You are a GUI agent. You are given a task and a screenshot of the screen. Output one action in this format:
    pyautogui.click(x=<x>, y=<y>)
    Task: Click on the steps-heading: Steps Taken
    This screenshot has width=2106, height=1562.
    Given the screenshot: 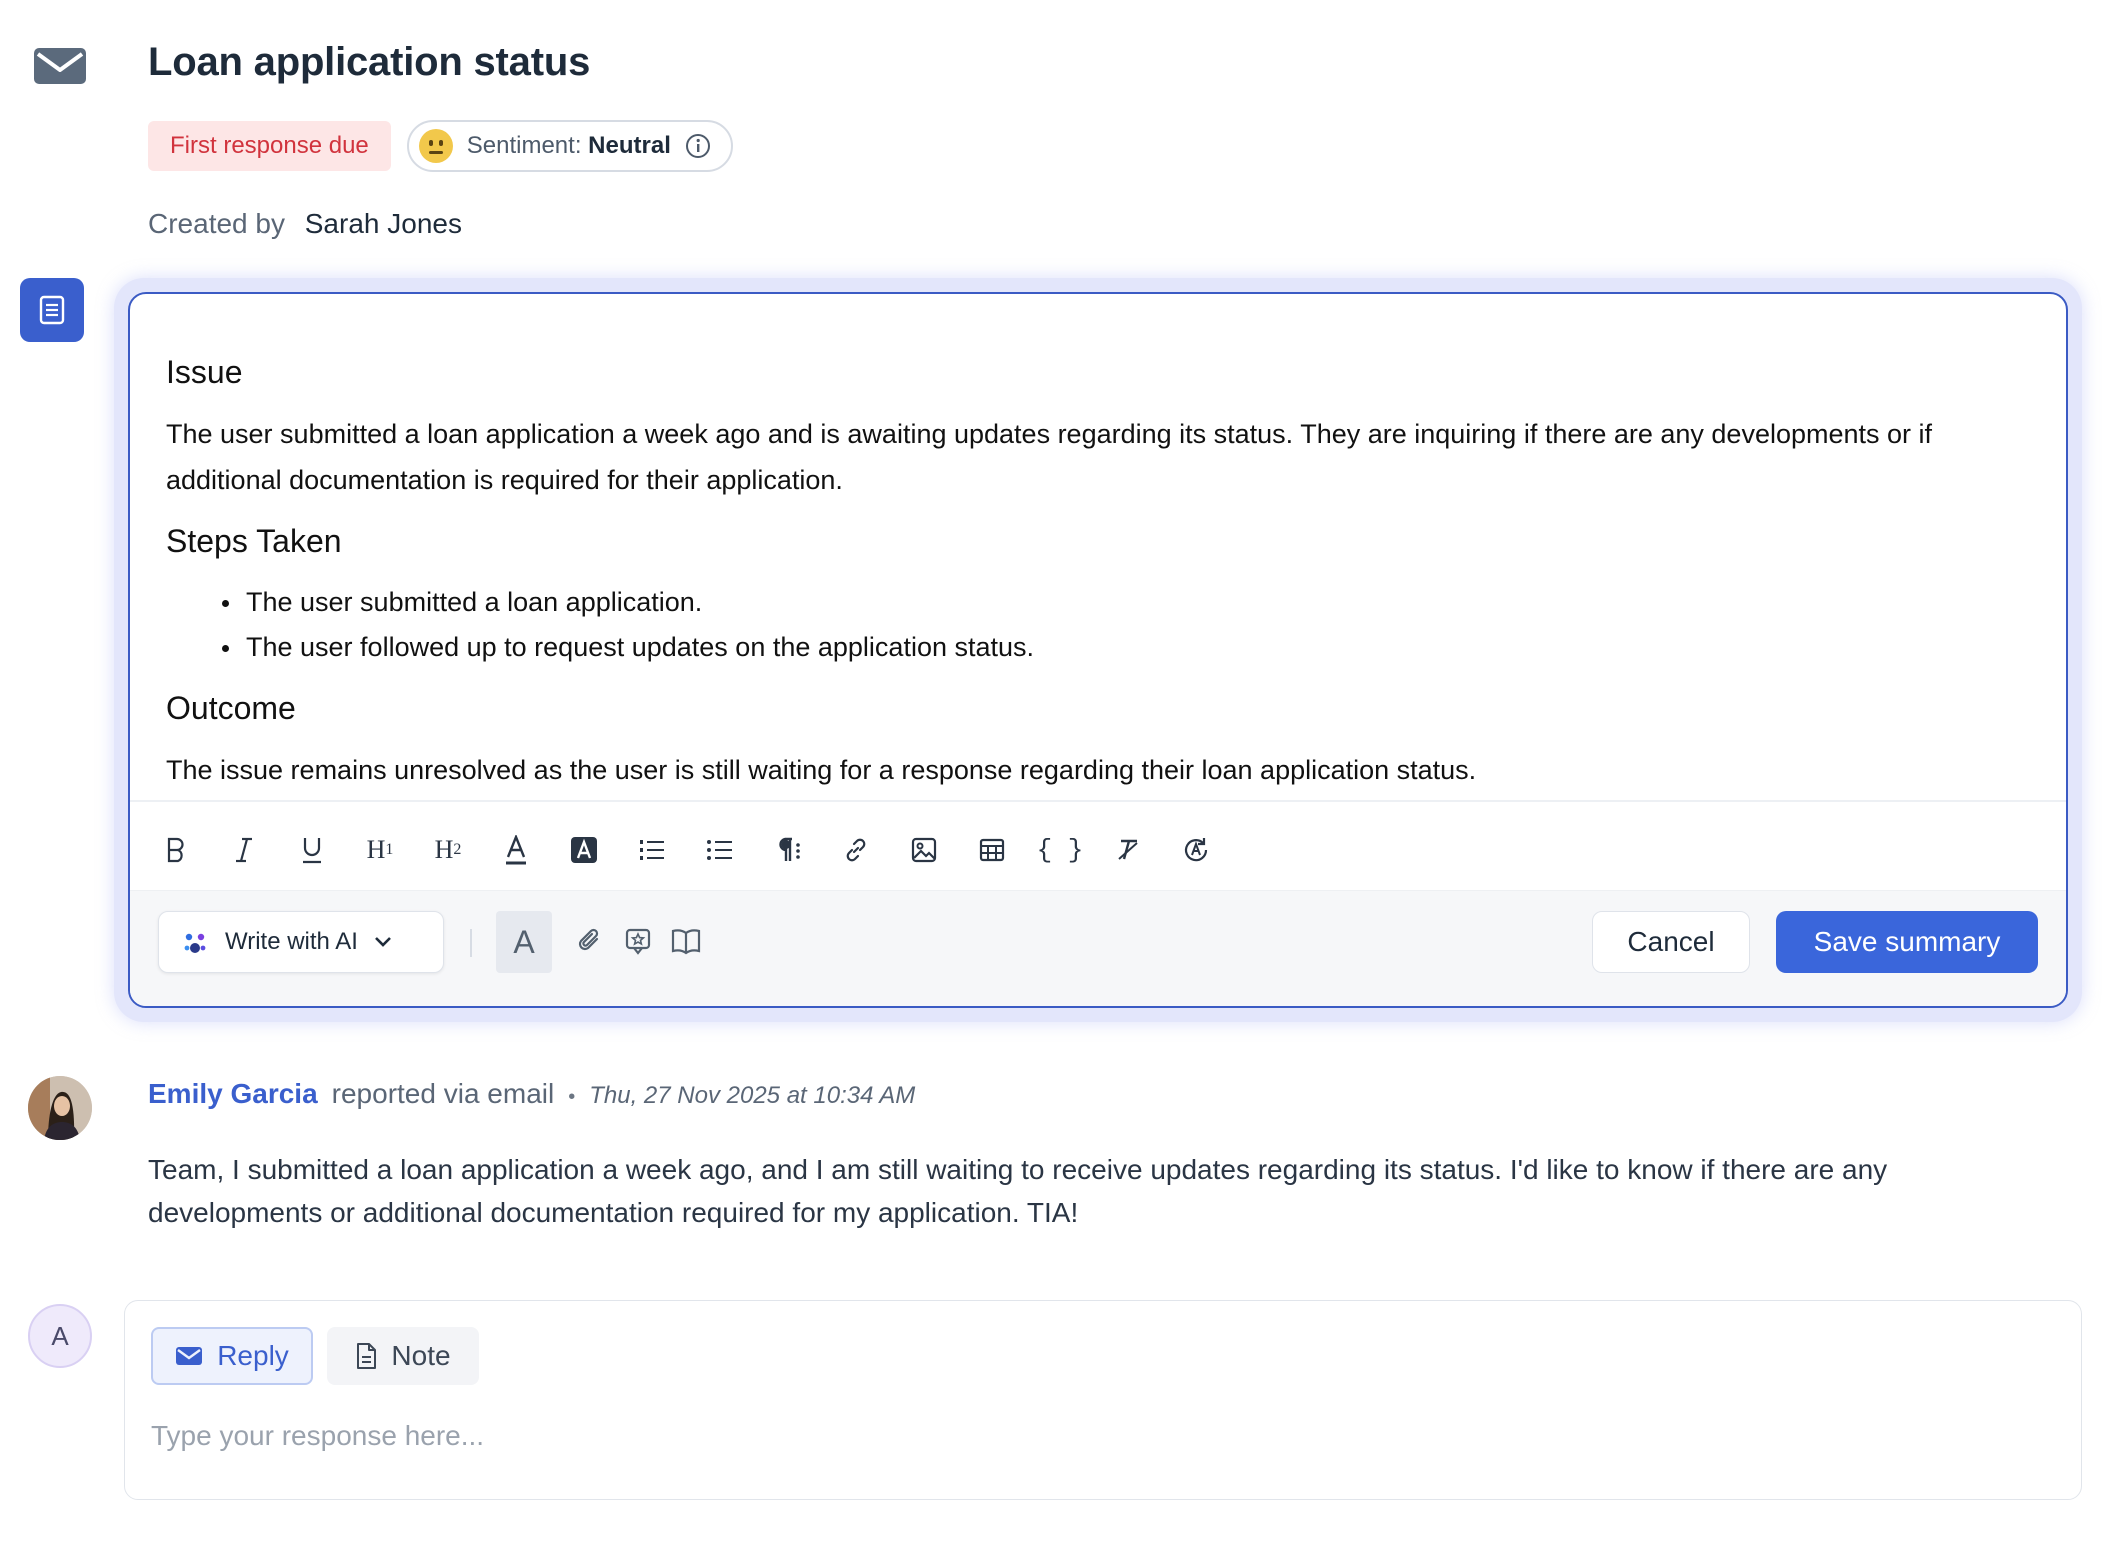 What is the action you would take?
    pyautogui.click(x=254, y=541)
    